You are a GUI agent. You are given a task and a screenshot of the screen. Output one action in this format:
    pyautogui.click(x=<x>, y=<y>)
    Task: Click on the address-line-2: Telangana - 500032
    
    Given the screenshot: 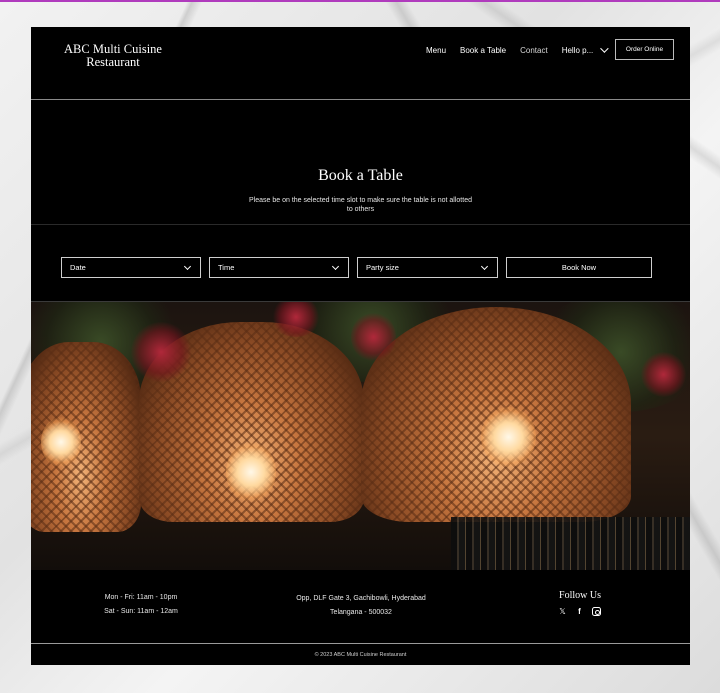 What is the action you would take?
    pyautogui.click(x=361, y=612)
    